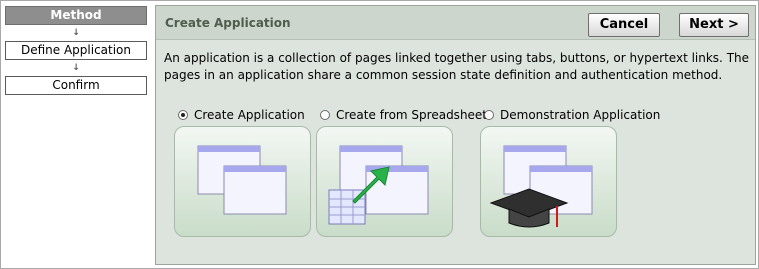 This screenshot has width=759, height=269. I want to click on option-create-from-spreadsheet: Create from Spreadsheet, so click(403, 115).